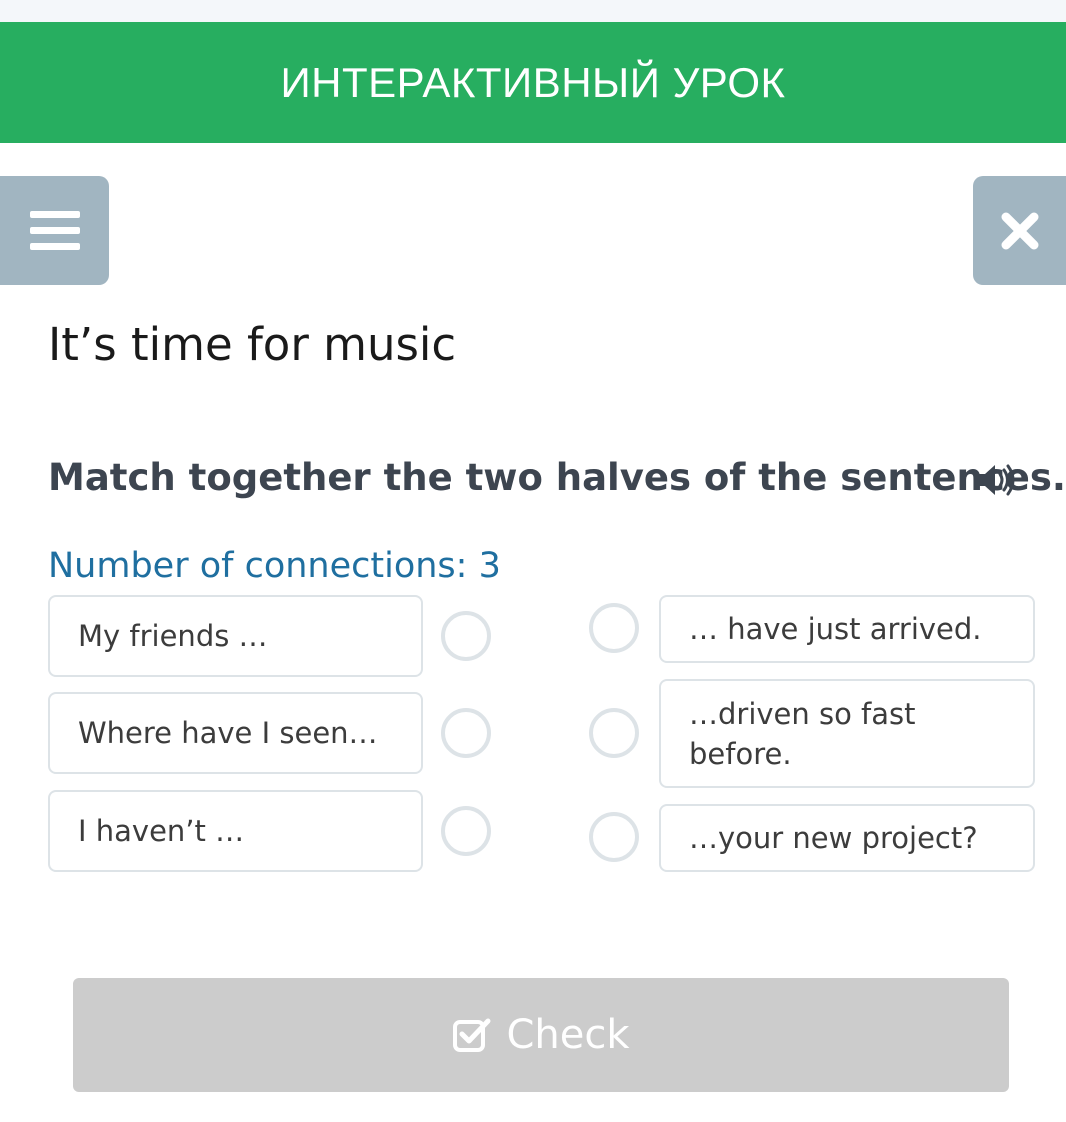 The image size is (1066, 1122). What do you see at coordinates (833, 838) in the screenshot?
I see `right-item-label: …your new project?` at bounding box center [833, 838].